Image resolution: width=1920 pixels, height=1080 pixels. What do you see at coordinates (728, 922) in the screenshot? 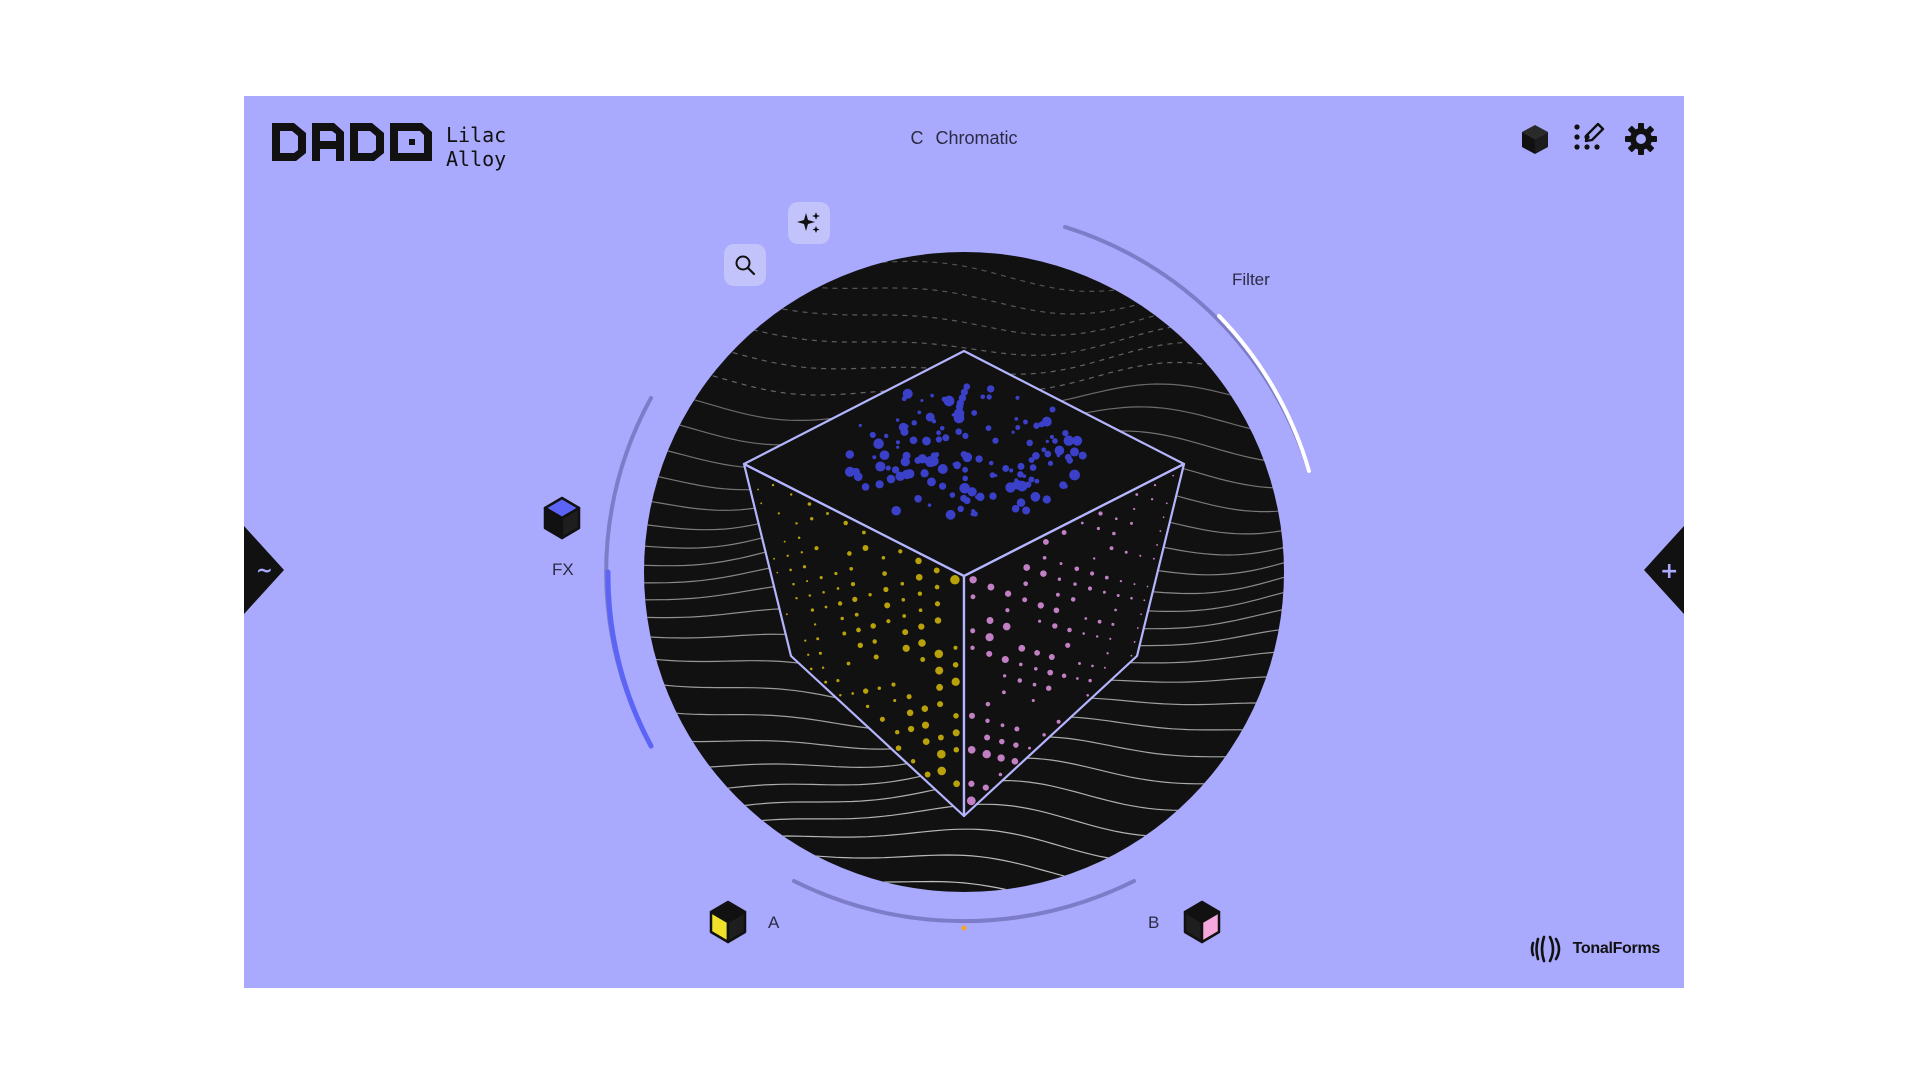
I see `source-a-button` at bounding box center [728, 922].